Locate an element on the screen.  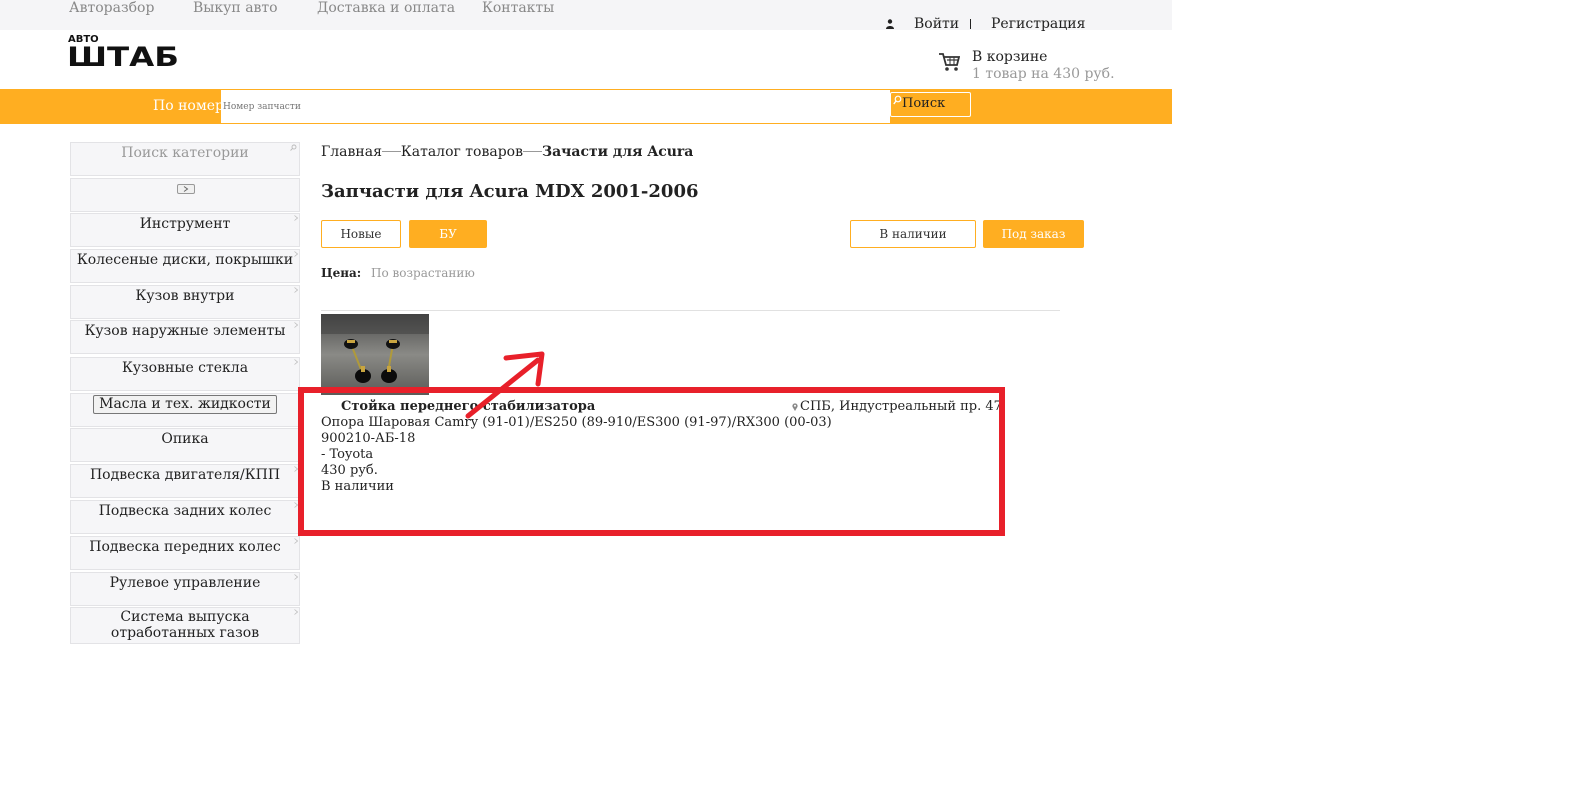
category-search: Поиск категории is located at coordinates (185, 159).